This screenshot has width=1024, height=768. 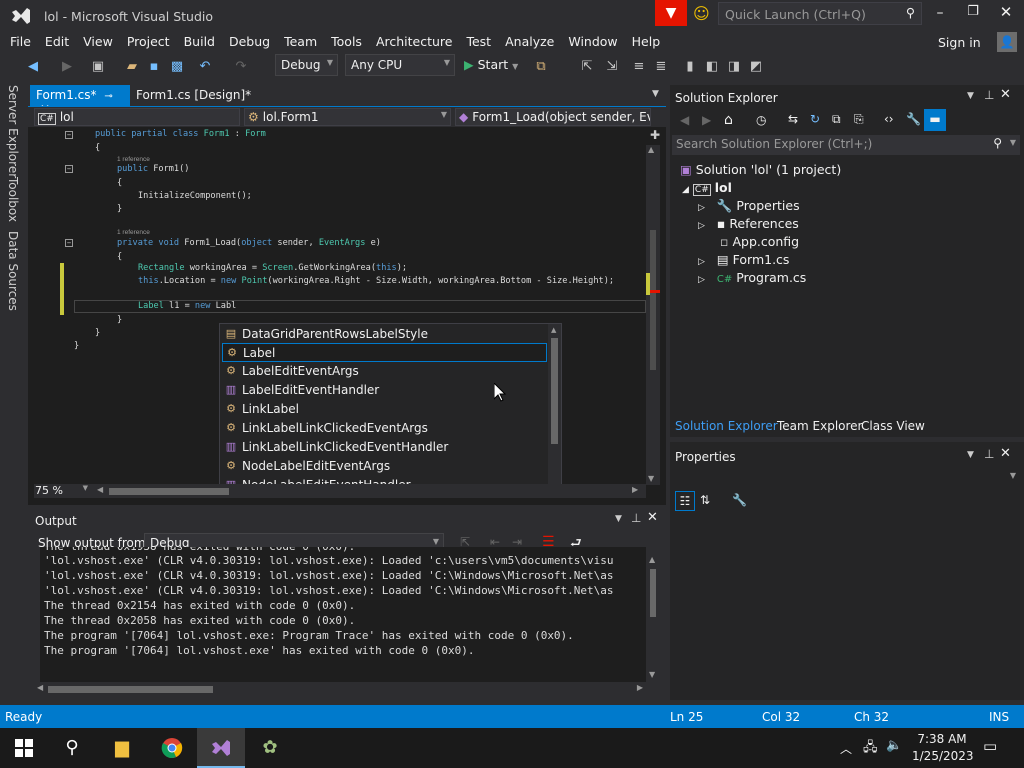 What do you see at coordinates (346, 40) in the screenshot?
I see `menu-tools: Tools` at bounding box center [346, 40].